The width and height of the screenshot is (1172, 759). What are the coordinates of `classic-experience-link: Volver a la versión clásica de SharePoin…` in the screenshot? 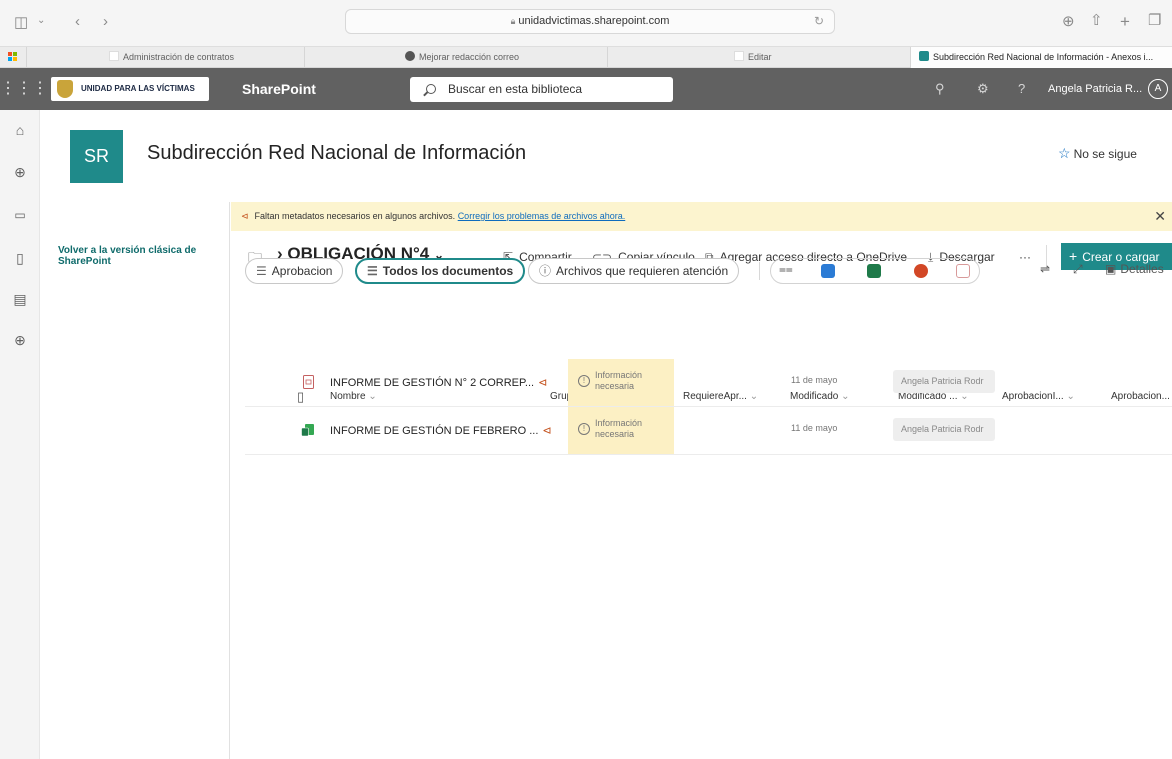 It's located at (138, 256).